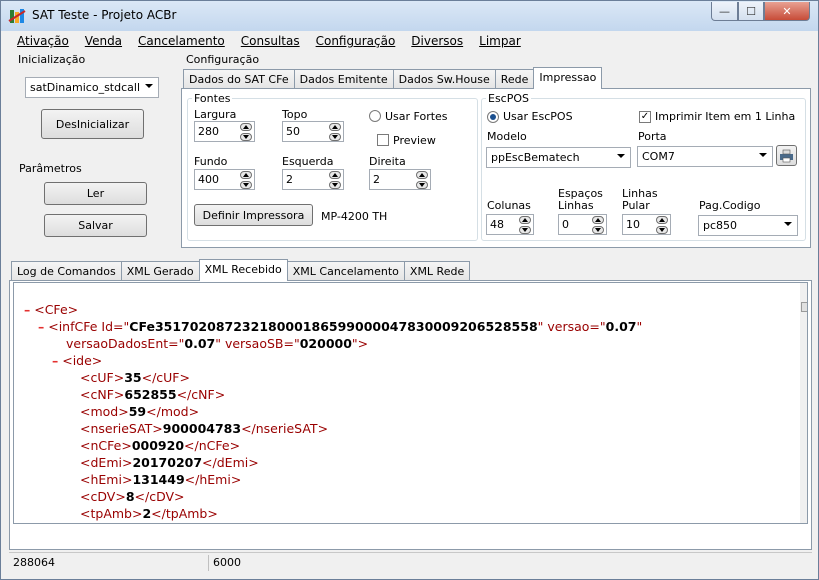  Describe the element at coordinates (724, 11) in the screenshot. I see `minimize-button: —` at that location.